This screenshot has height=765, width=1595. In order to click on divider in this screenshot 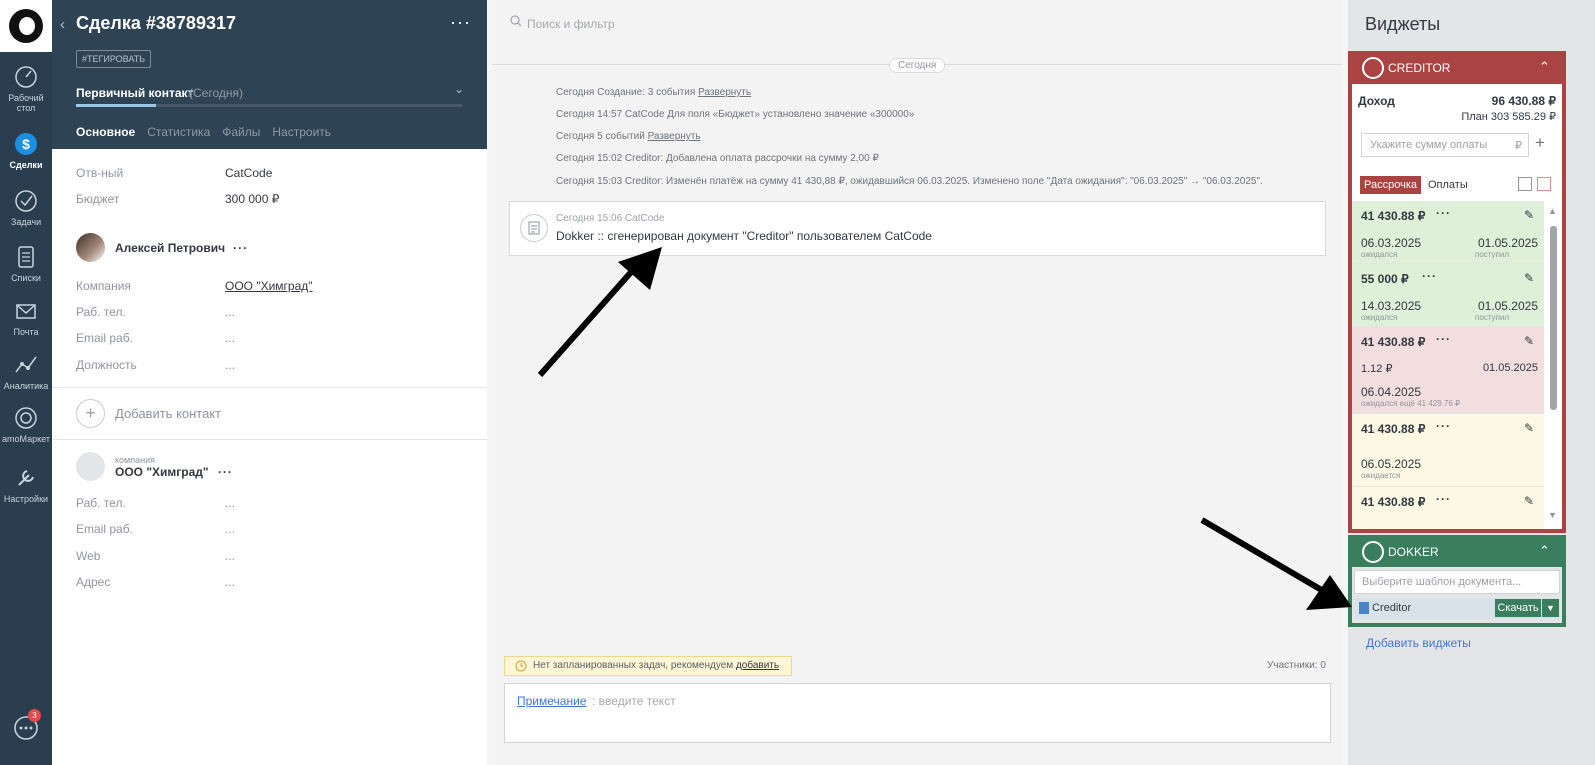, I will do `click(269, 387)`.